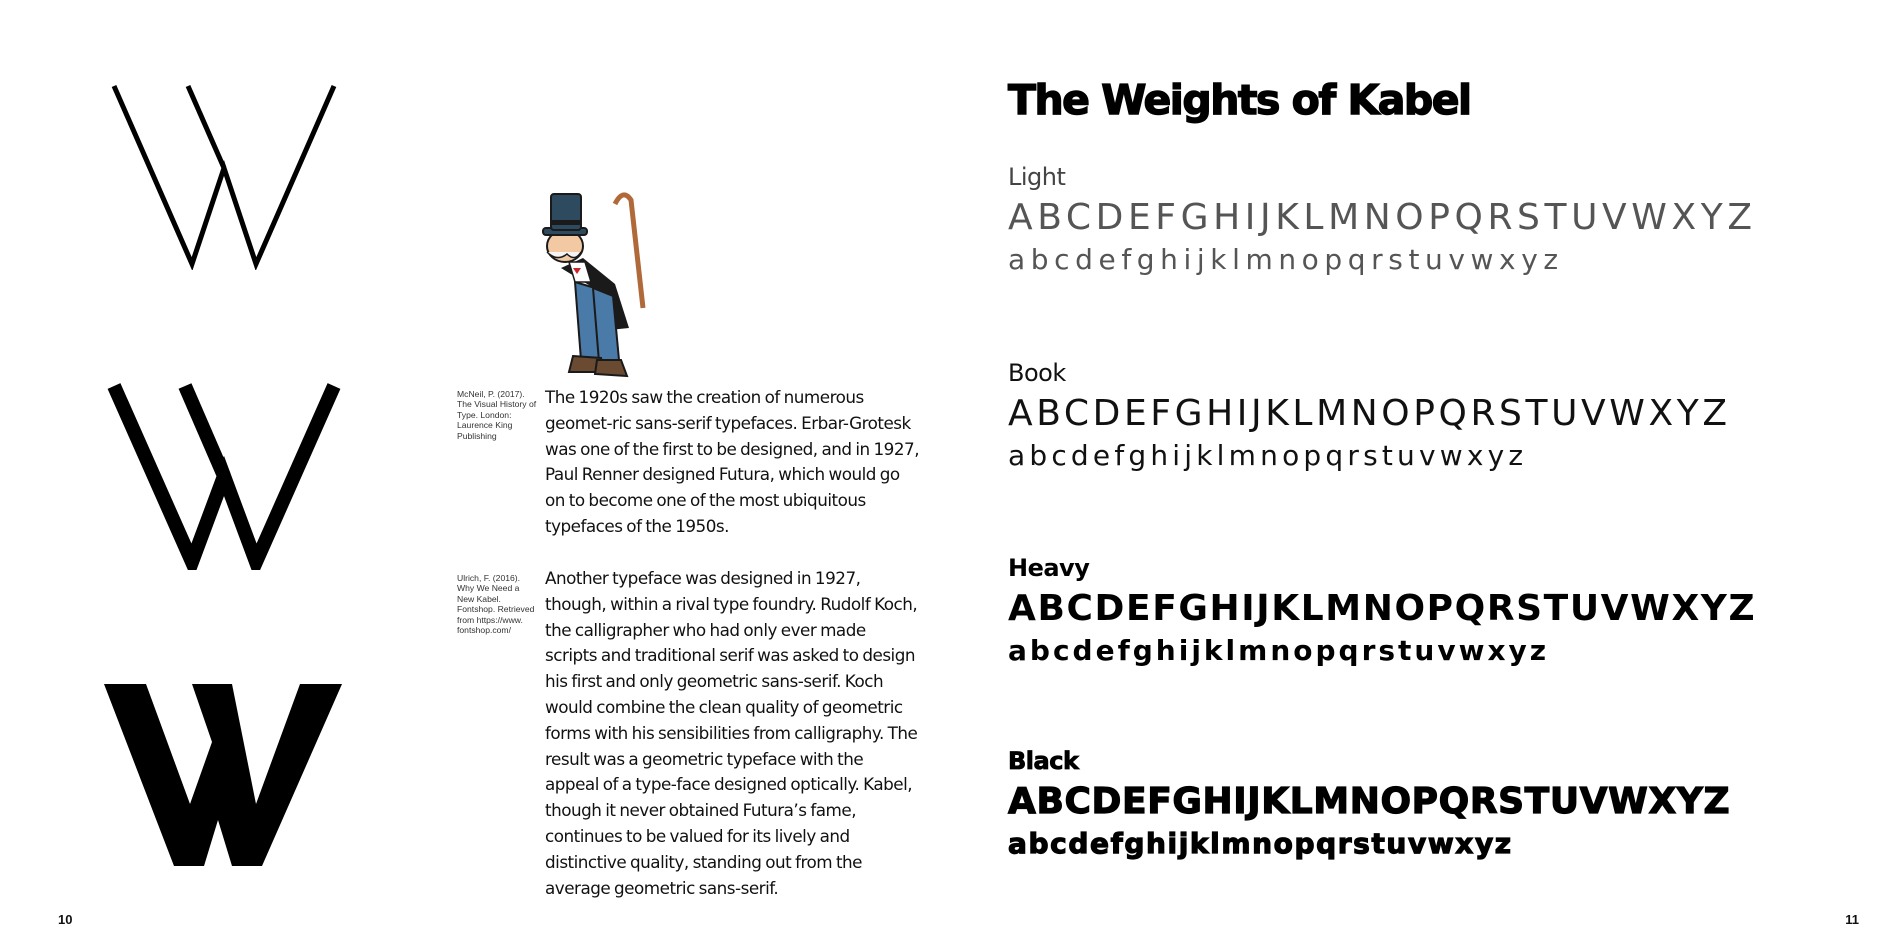 The width and height of the screenshot is (1891, 946). I want to click on weight-label: Light, so click(1037, 177).